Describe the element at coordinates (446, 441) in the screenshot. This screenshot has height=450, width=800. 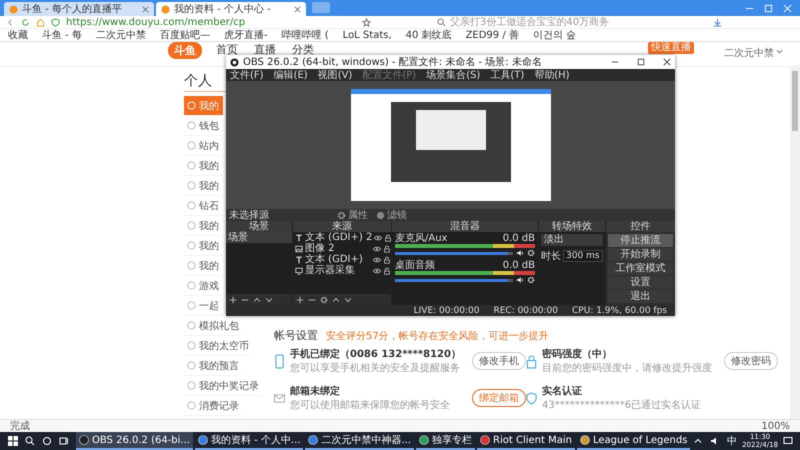
I see `taskbar-button: 独享专栏` at that location.